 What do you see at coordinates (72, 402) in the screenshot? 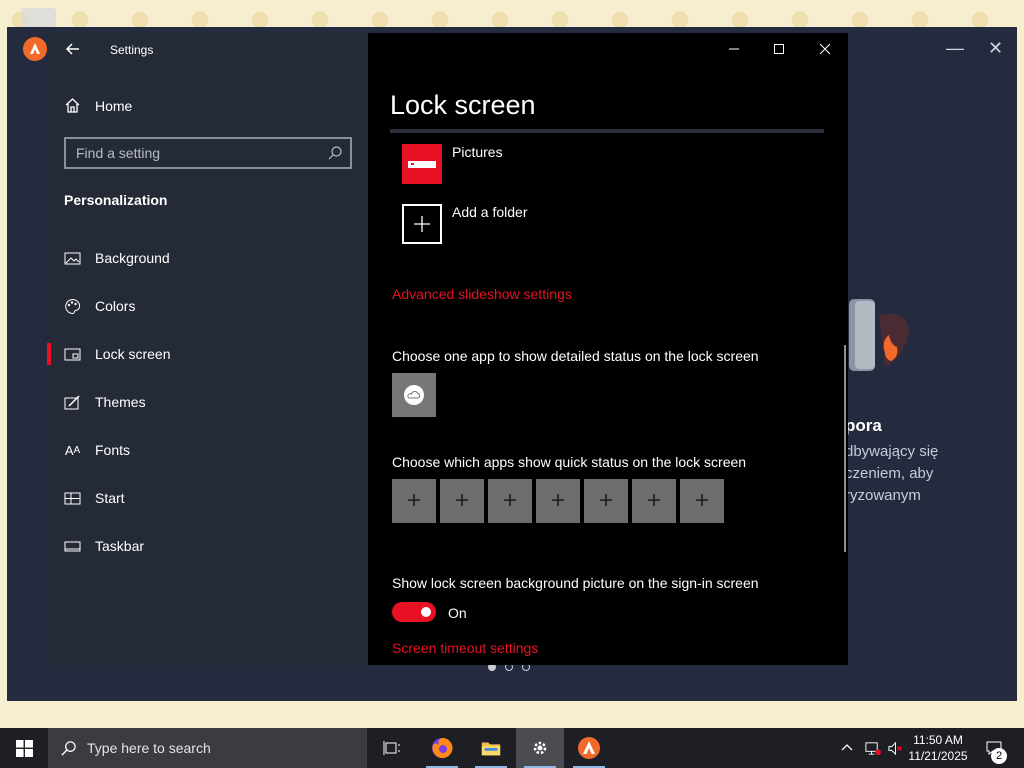
I see `brush-icon` at bounding box center [72, 402].